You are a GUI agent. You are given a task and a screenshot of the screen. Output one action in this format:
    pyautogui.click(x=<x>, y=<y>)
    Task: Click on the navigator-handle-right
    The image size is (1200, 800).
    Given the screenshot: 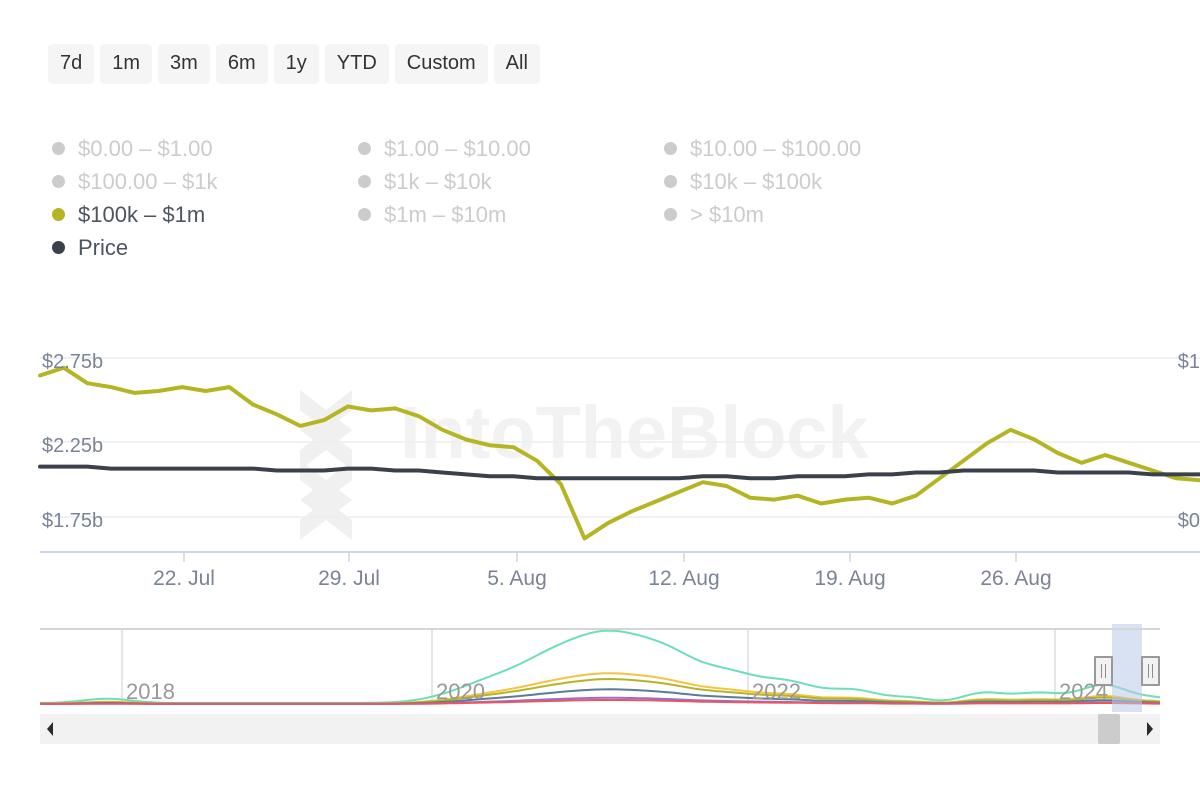 What is the action you would take?
    pyautogui.click(x=1150, y=671)
    